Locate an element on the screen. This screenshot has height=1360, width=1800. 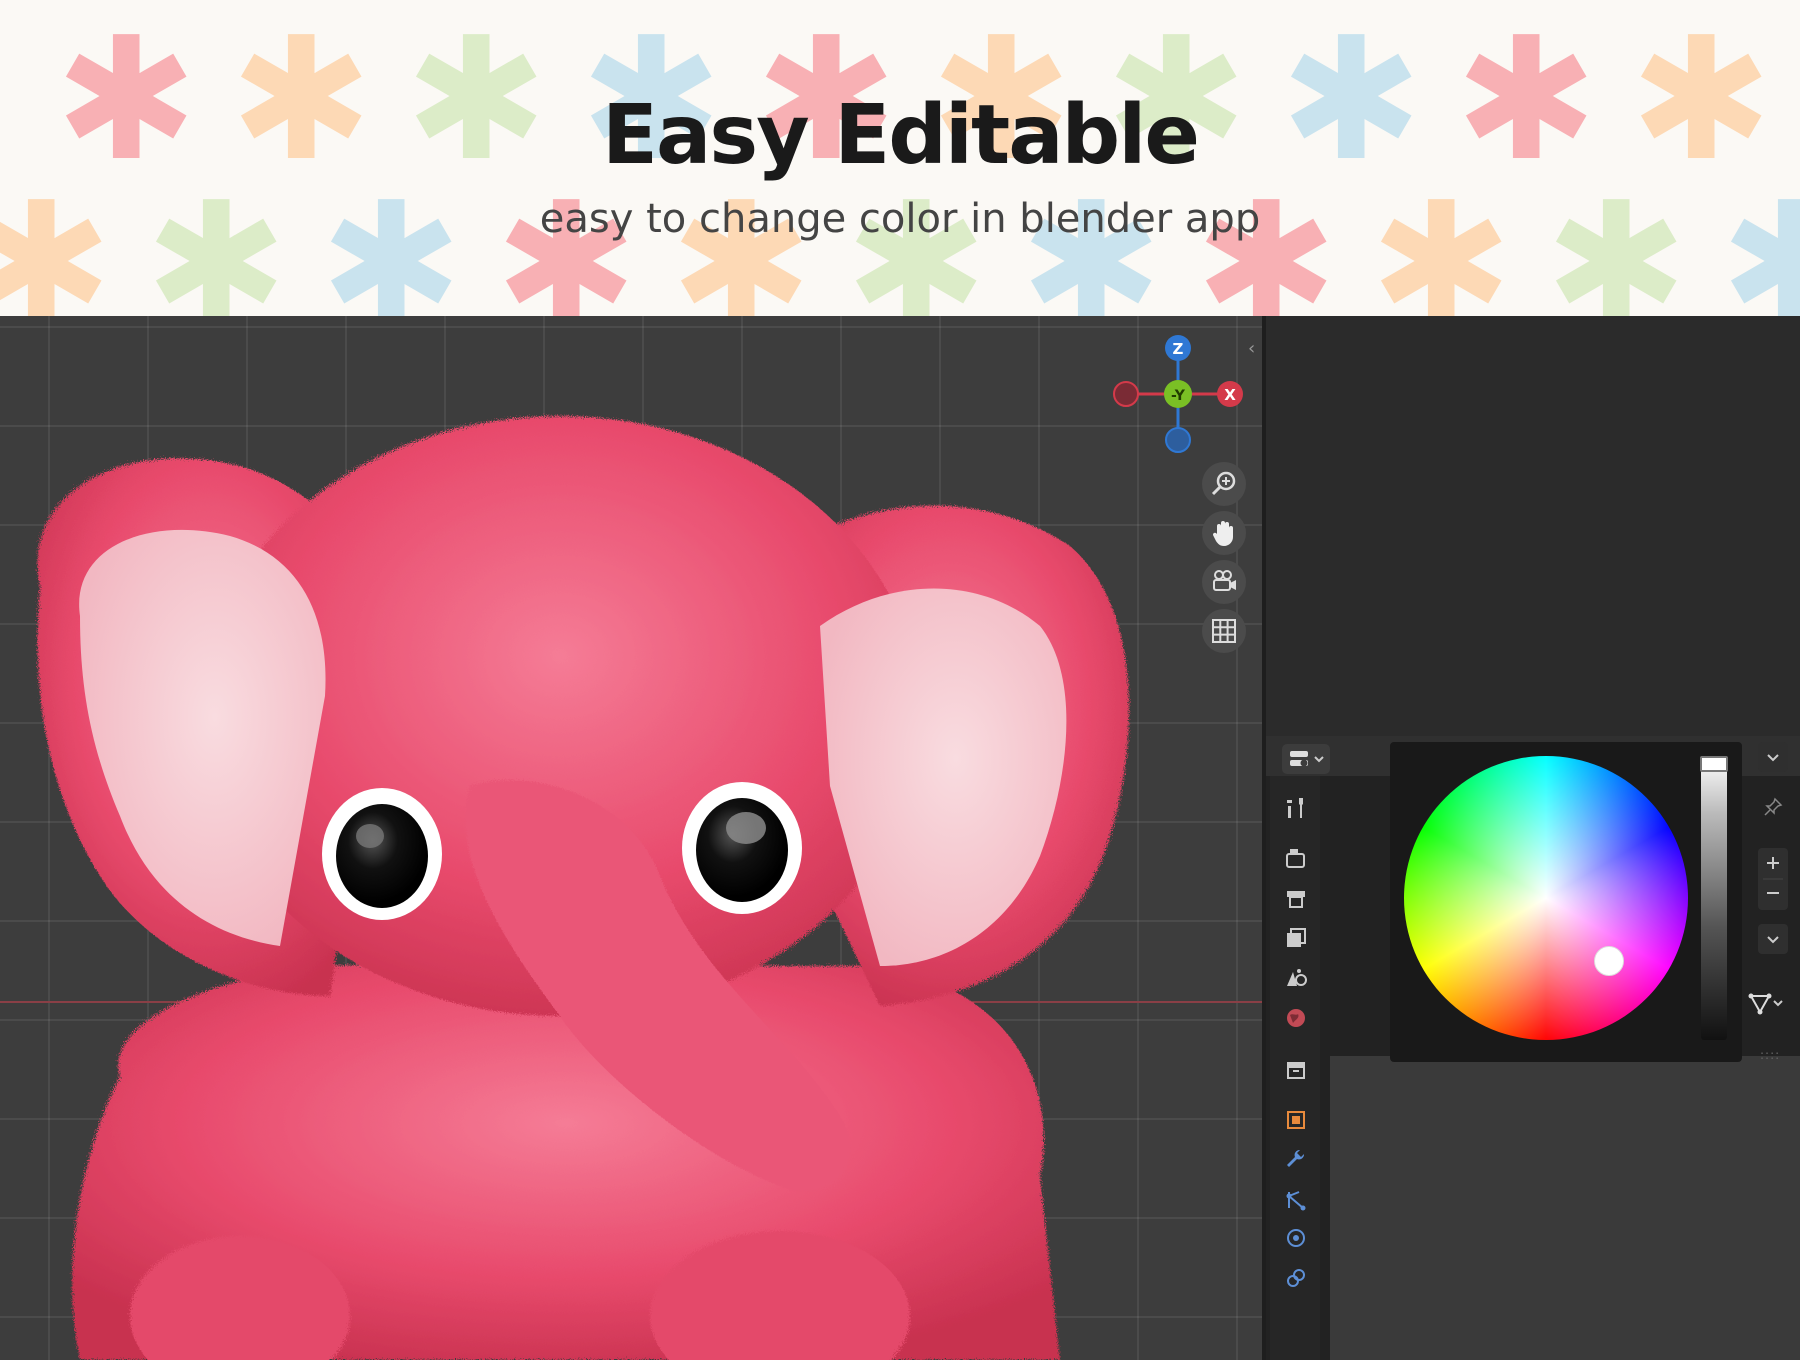
camera-icon is located at coordinates (1224, 582).